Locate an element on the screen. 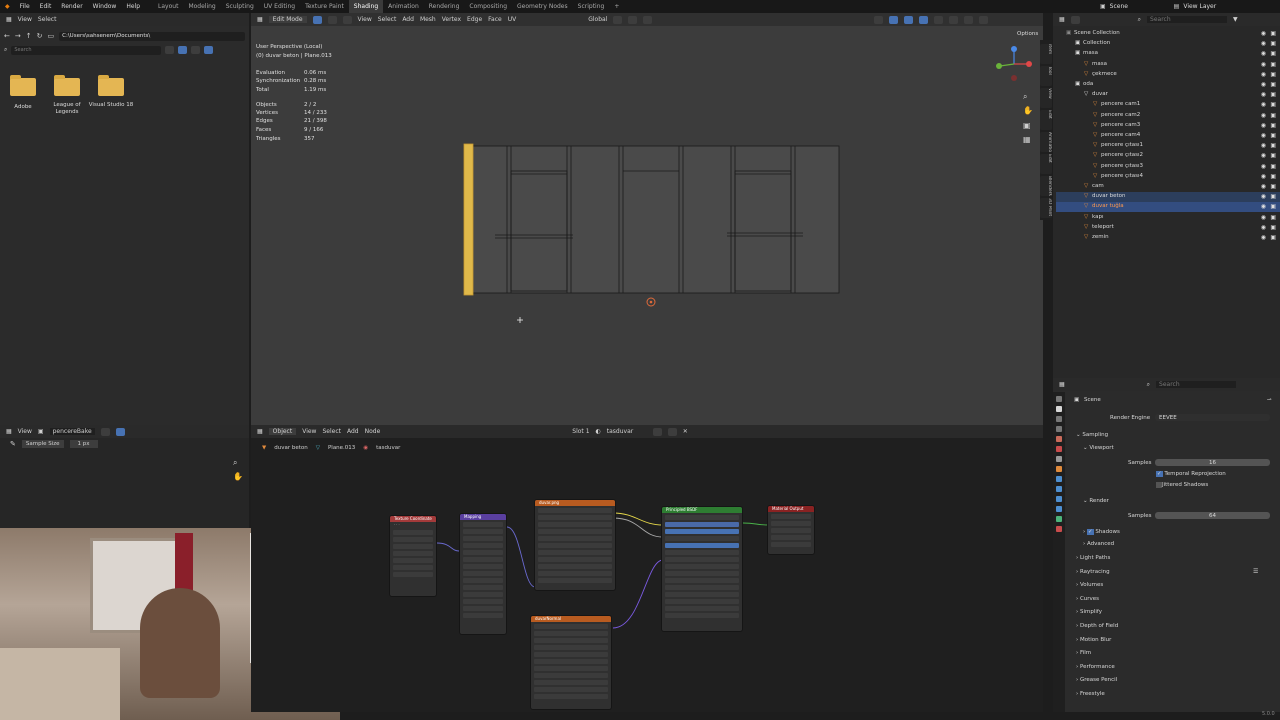 This screenshot has height=720, width=1280. tab-uv-editing: UV Editing is located at coordinates (279, 6).